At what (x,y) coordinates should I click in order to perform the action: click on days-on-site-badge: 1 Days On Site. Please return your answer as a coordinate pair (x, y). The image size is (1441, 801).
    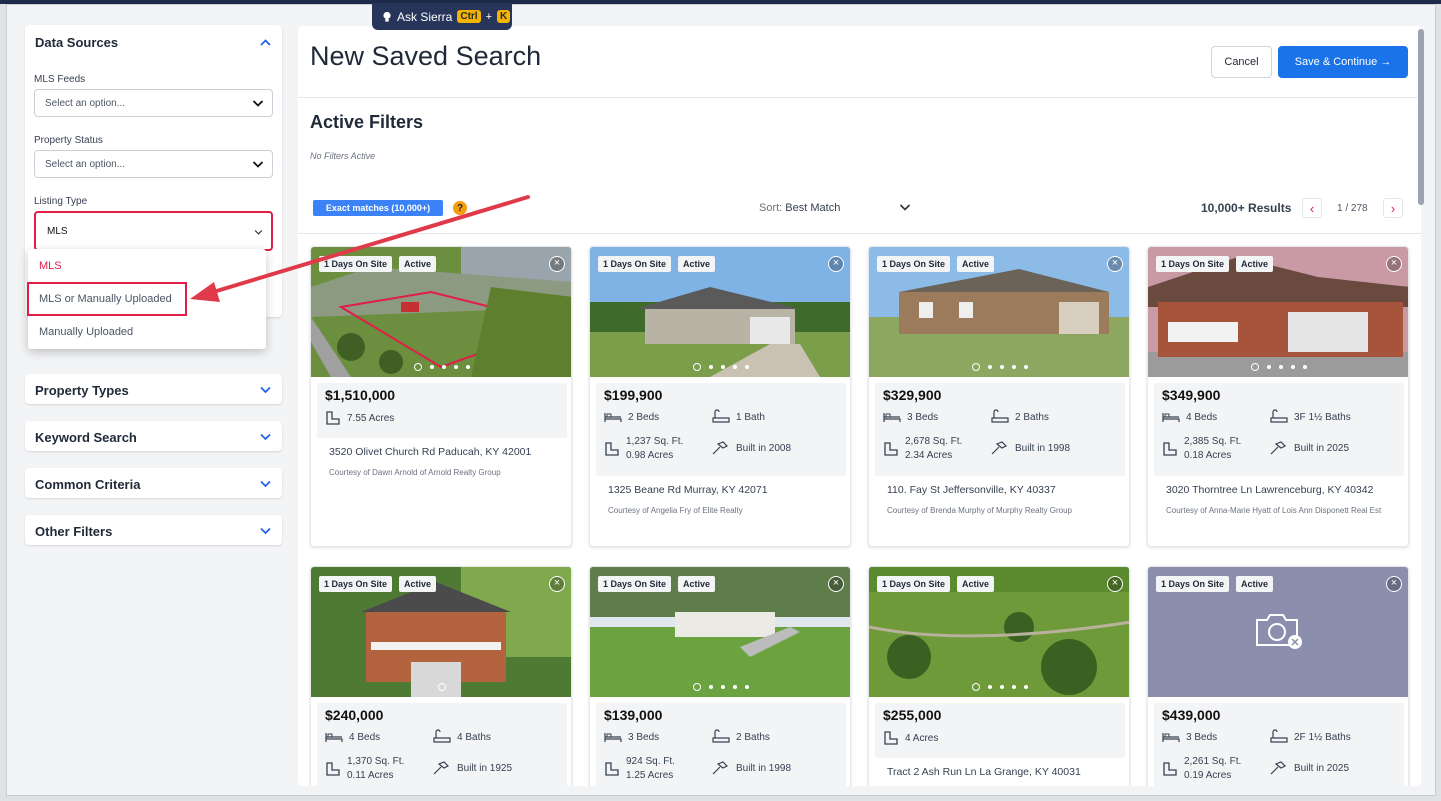
    Looking at the image, I should click on (1193, 264).